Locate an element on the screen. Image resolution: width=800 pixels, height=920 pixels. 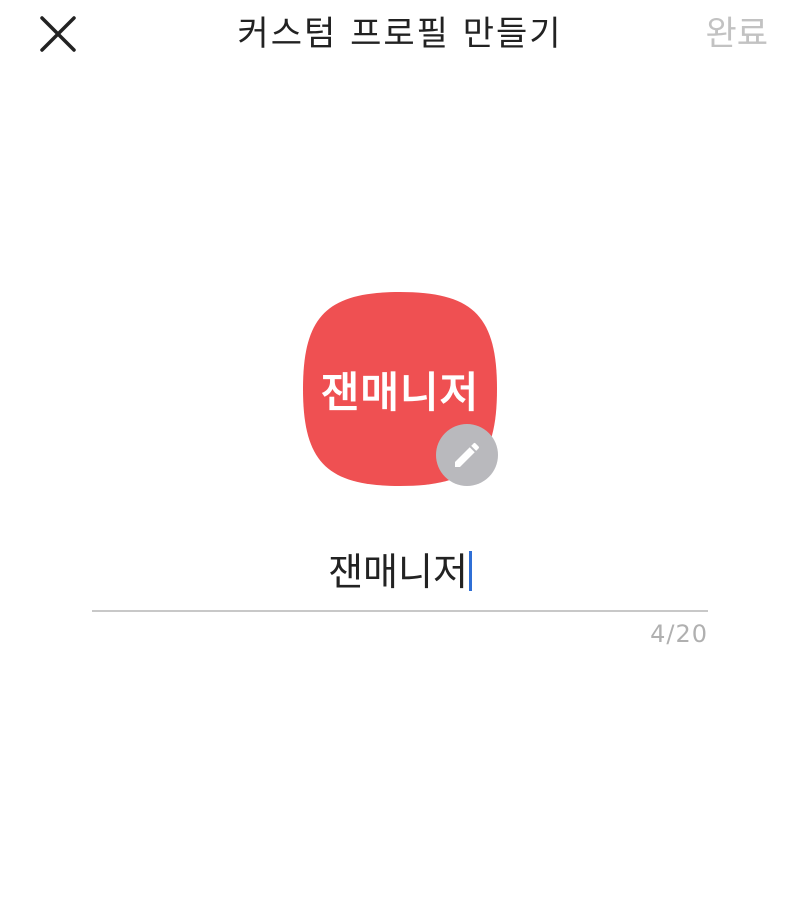
name-input-value: 잰매니저 is located at coordinates (400, 572).